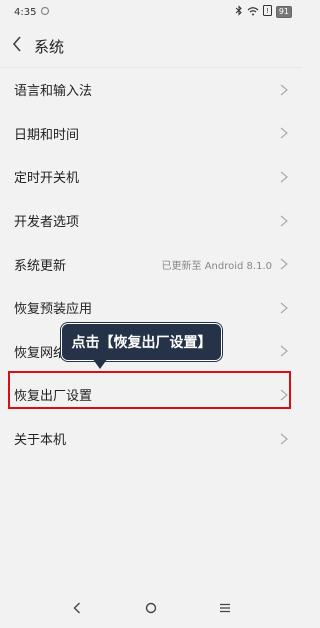  I want to click on instruction-callout: 点击【恢复出厂设置】, so click(141, 342).